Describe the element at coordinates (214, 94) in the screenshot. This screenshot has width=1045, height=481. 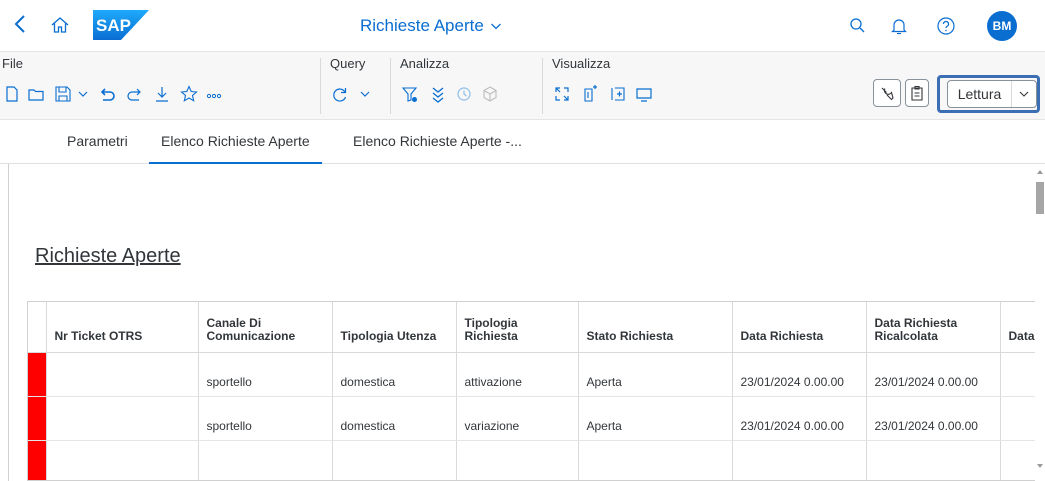
I see `overflow-icon` at that location.